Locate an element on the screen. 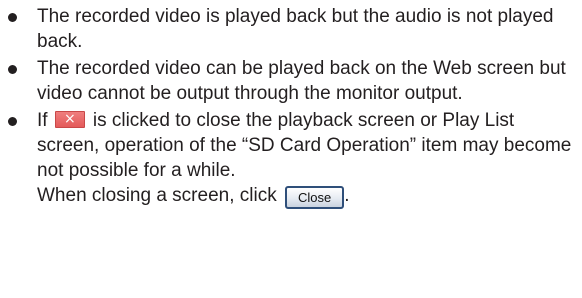 The image size is (582, 298). close-button-image: Close is located at coordinates (315, 197).